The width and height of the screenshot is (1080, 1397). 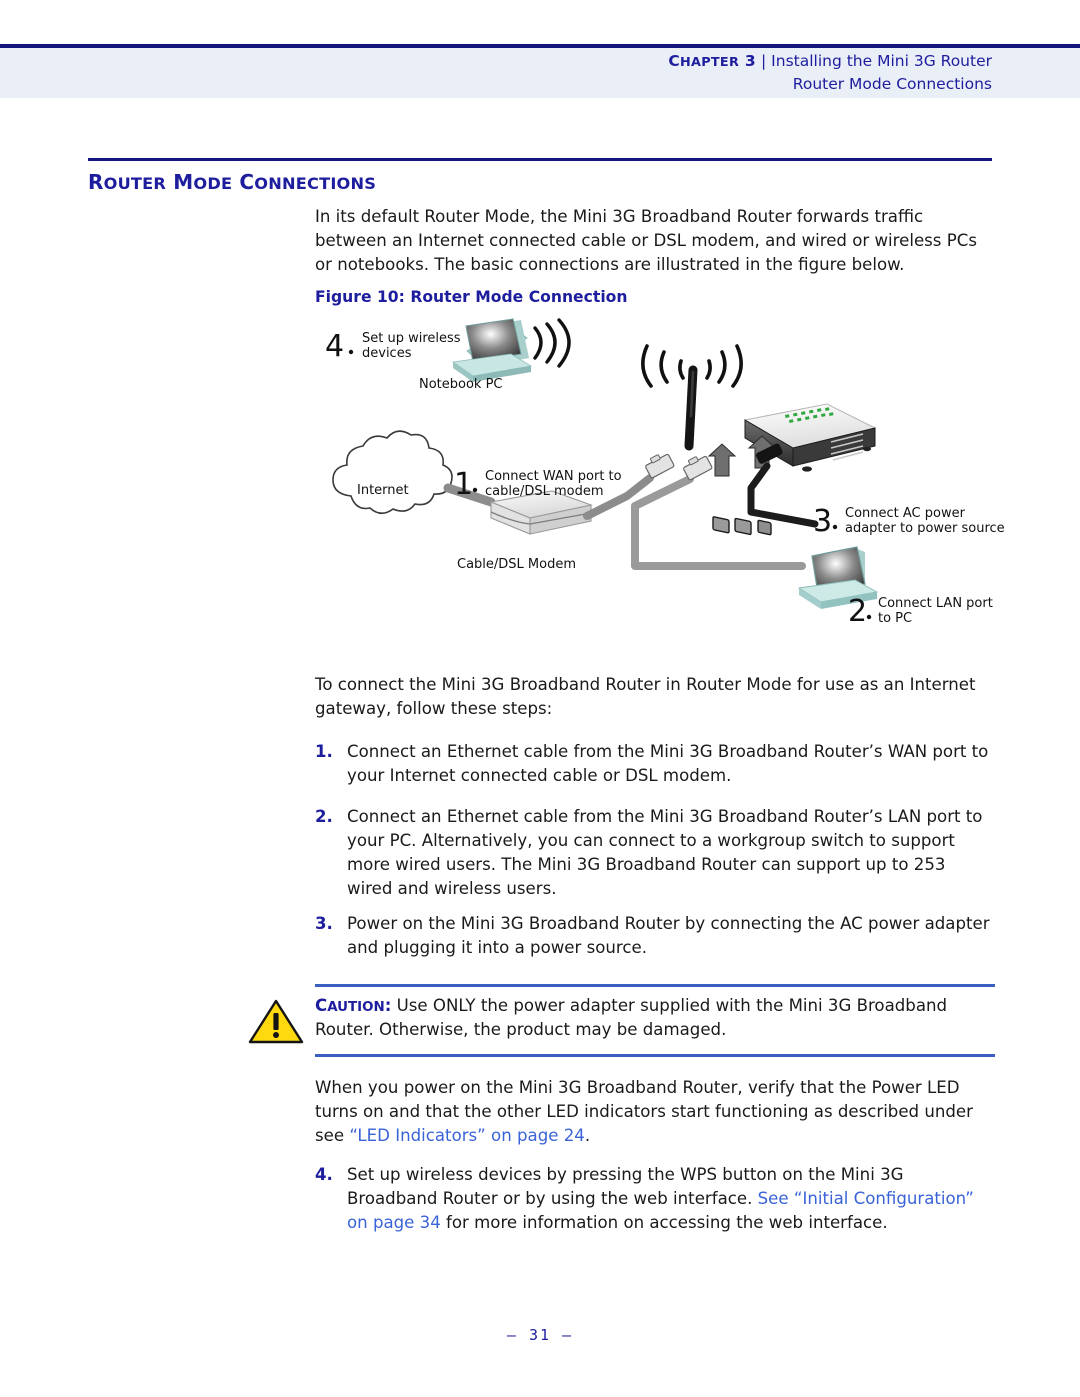 I want to click on cable-dsl-modem-icon: Cable/DSL Modem, so click(x=525, y=531).